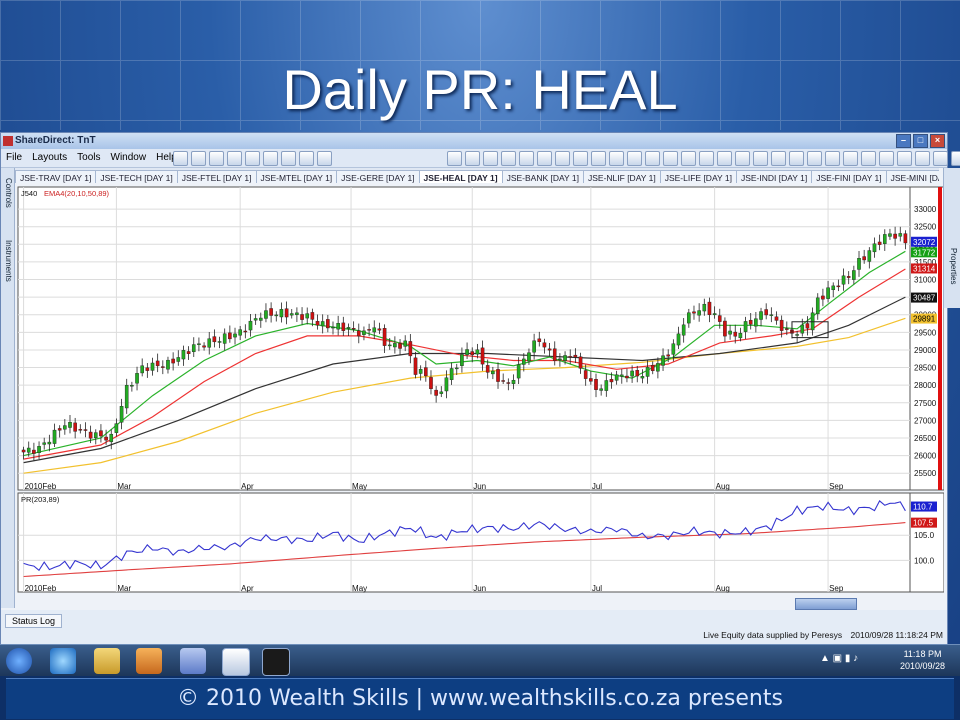 The width and height of the screenshot is (960, 720). Describe the element at coordinates (34, 621) in the screenshot. I see `status-log-tab: Status Log` at that location.